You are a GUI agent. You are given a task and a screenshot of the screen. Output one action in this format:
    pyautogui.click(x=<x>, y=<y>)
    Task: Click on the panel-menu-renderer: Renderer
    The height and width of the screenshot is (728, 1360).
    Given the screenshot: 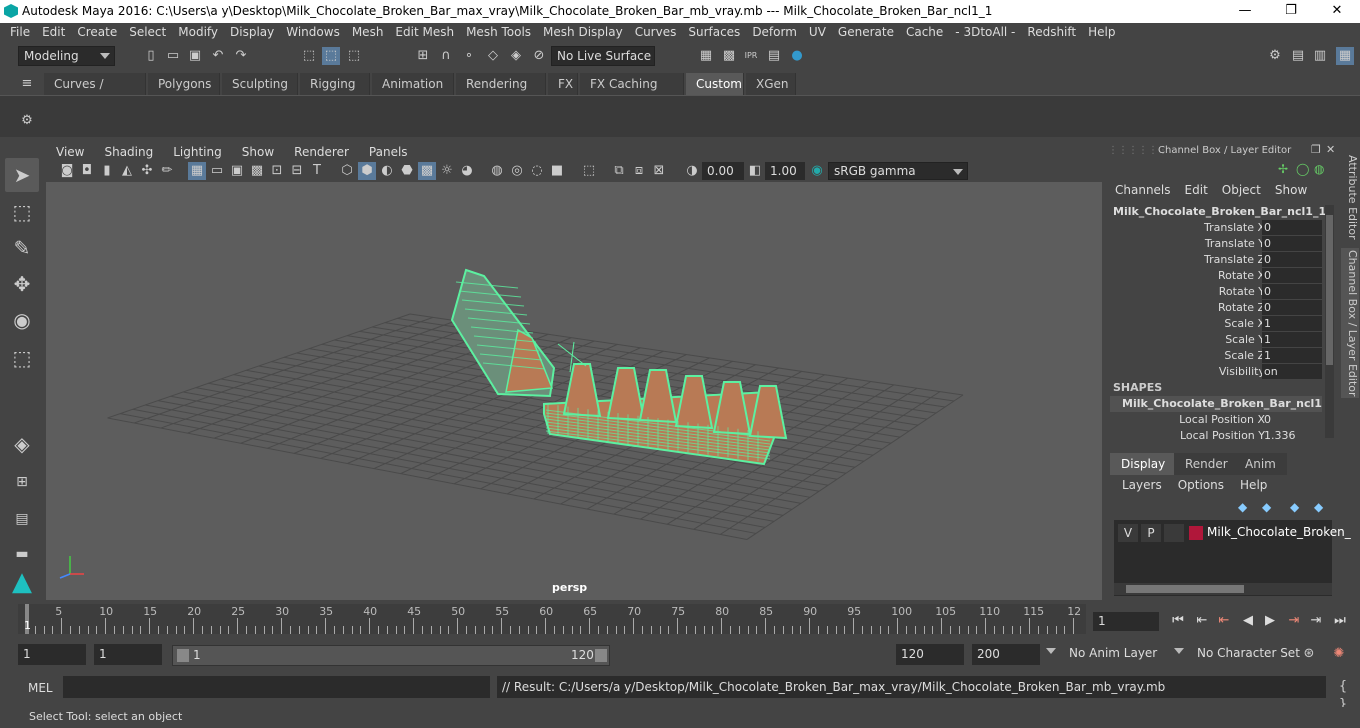 What is the action you would take?
    pyautogui.click(x=321, y=152)
    